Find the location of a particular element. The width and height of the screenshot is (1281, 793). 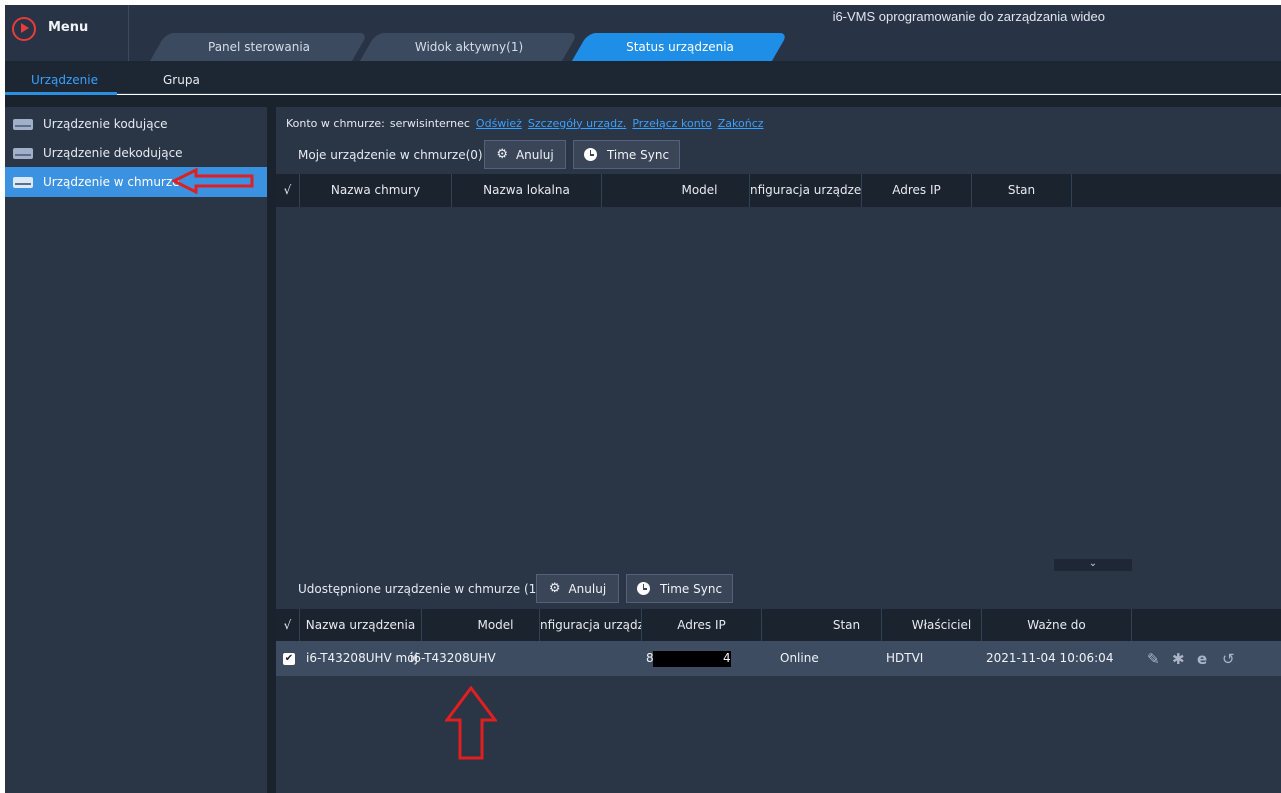

row-checkbox: ✔ is located at coordinates (289, 659).